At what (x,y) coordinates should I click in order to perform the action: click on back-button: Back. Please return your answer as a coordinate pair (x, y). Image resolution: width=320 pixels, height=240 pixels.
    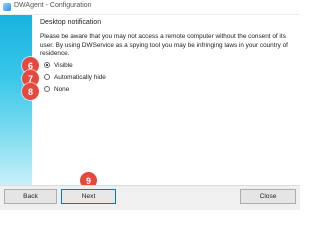
    Looking at the image, I should click on (30, 196).